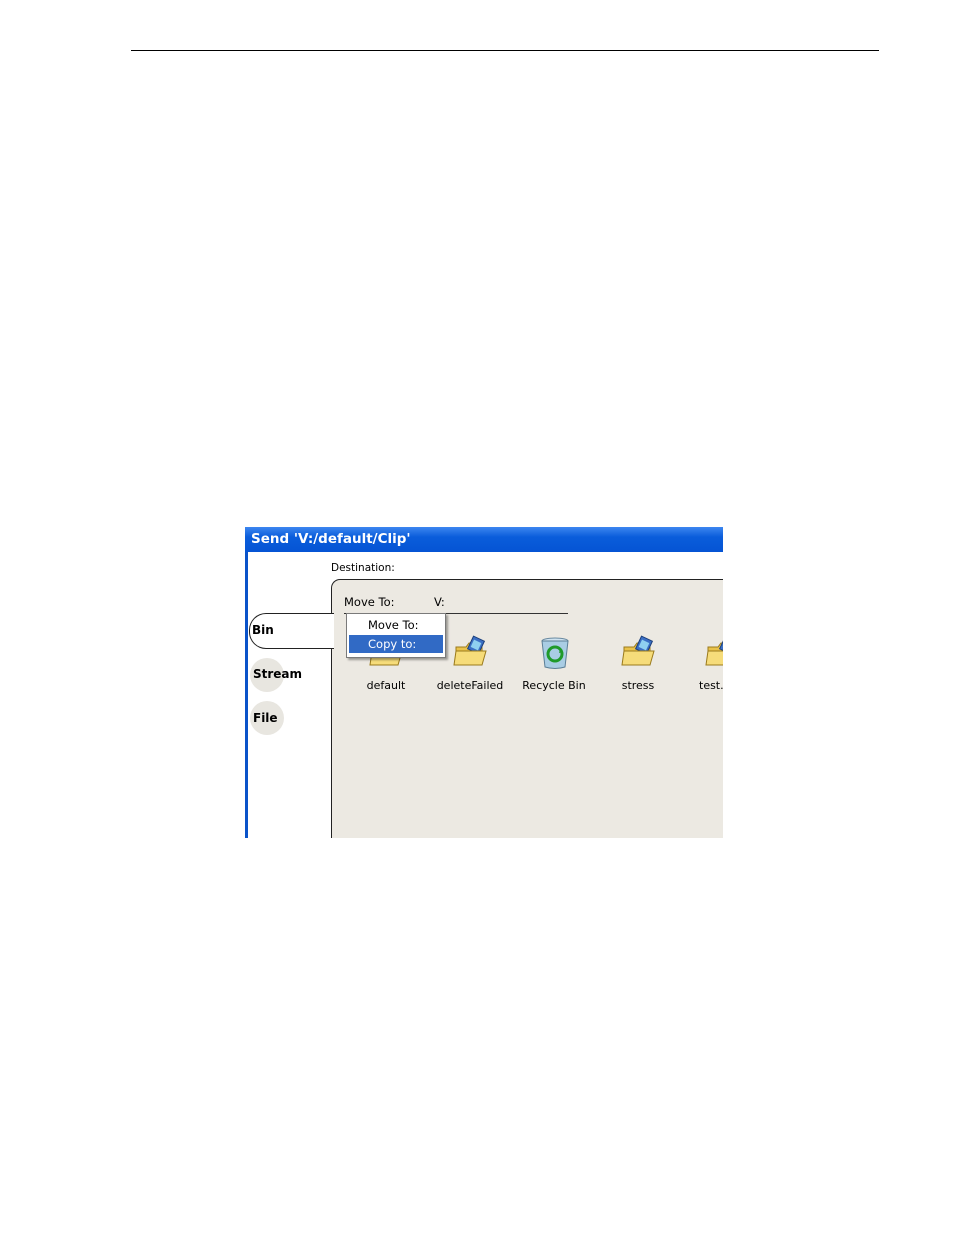 This screenshot has height=1235, width=954. Describe the element at coordinates (363, 568) in the screenshot. I see `destination-label: Destination:` at that location.